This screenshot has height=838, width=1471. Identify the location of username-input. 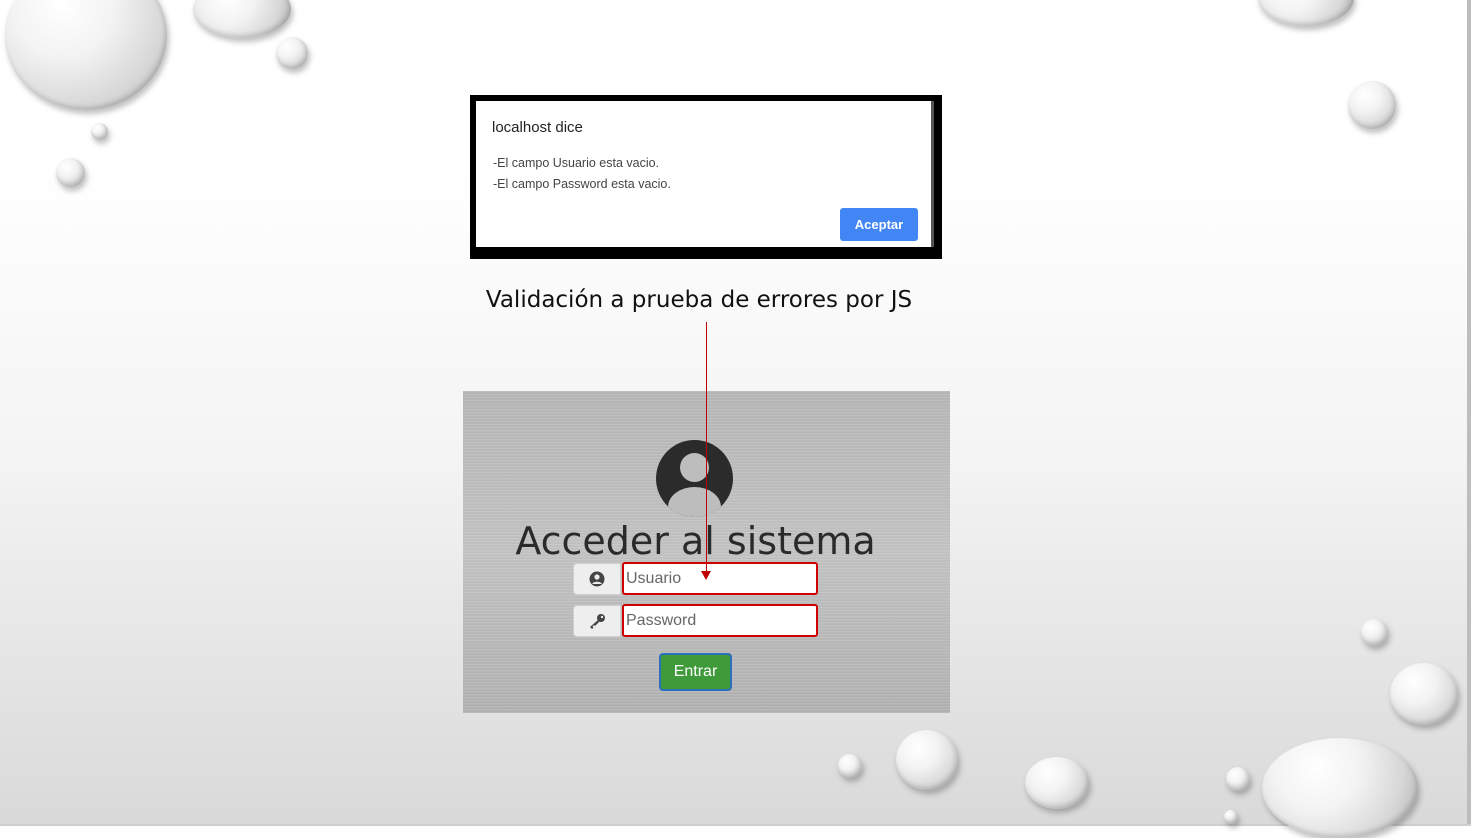
(720, 578).